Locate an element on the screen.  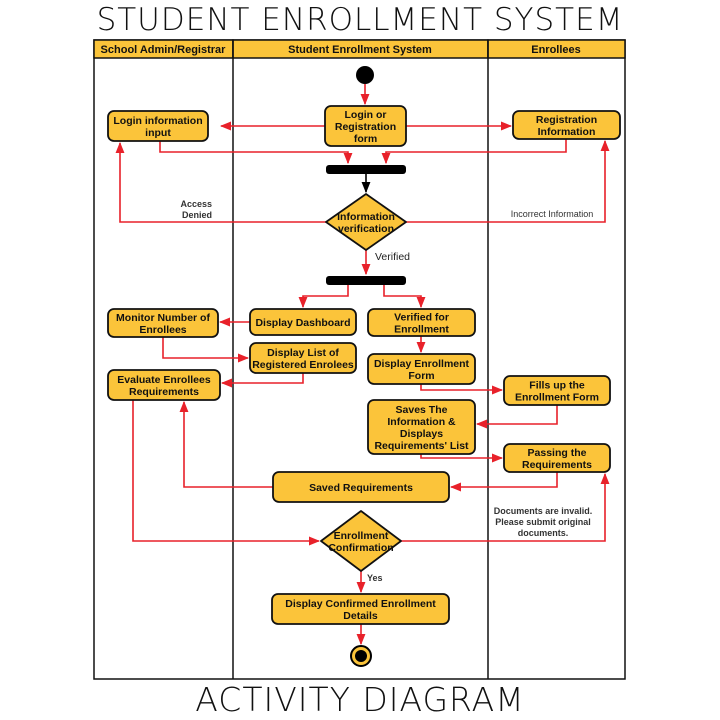
node-display-dashboard: Display Dashboard is located at coordinates (303, 322).